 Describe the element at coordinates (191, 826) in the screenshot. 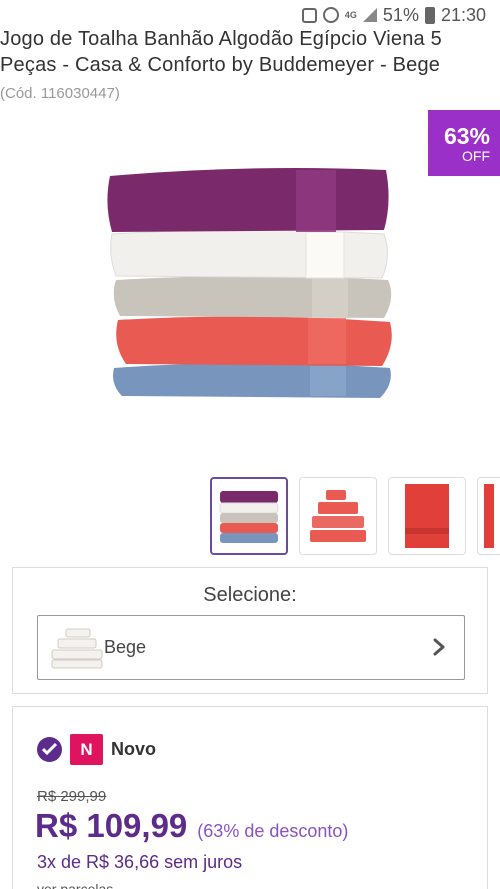

I see `price-row: R$ 109,99 (63% de desconto)` at that location.